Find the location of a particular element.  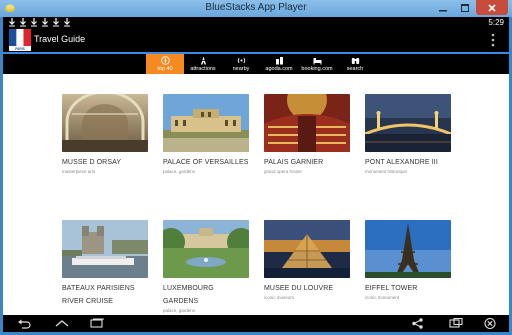

maximize-button is located at coordinates (465, 7).